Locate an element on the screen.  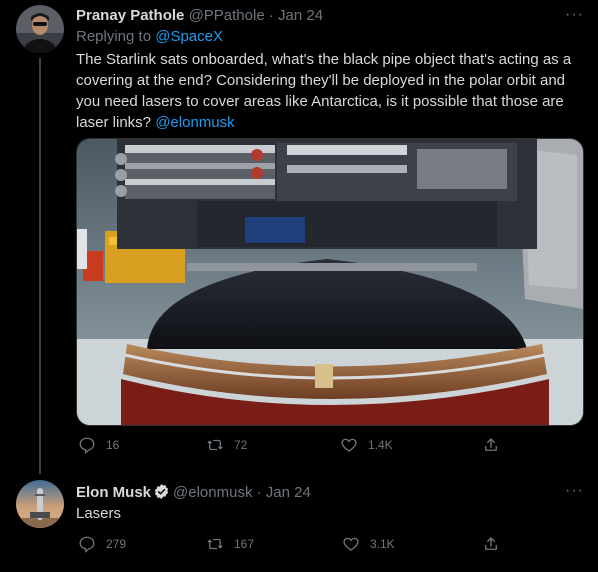
tweet1-header: Pranay Pathole @PPathole · Jan 24 is located at coordinates (199, 15).